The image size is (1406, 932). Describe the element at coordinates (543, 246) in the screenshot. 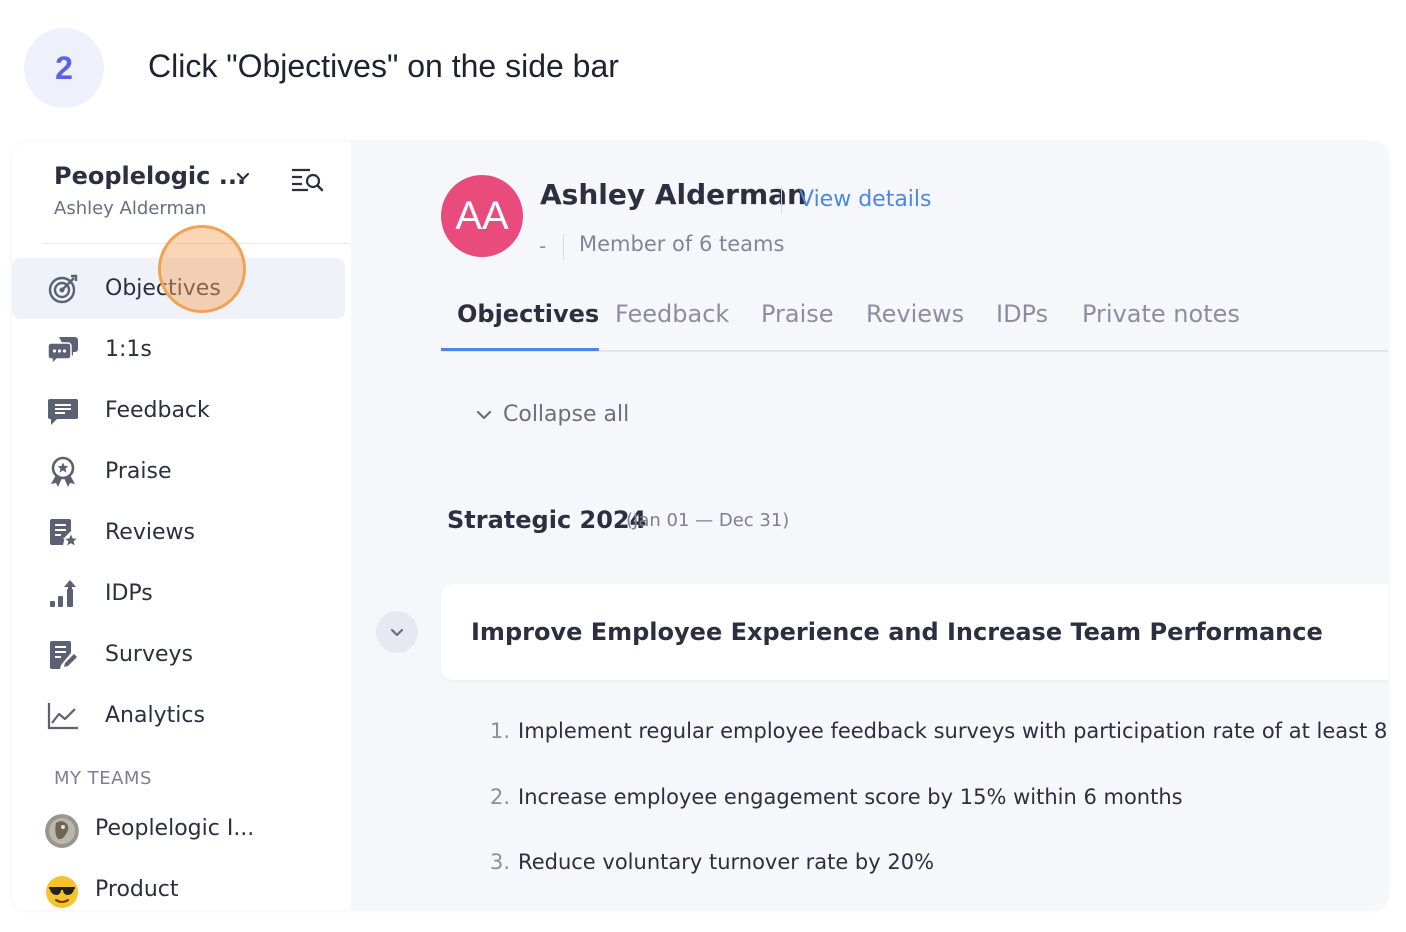

I see `profile-role: -` at that location.